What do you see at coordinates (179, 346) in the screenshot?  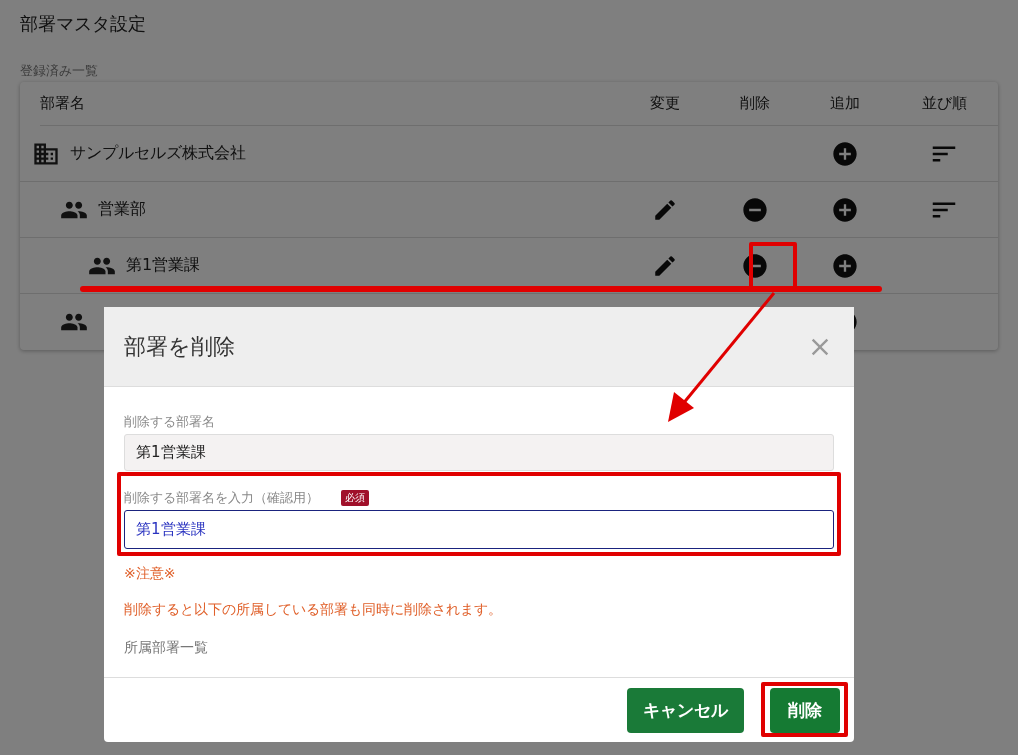 I see `dialog-title: 部署を削除` at bounding box center [179, 346].